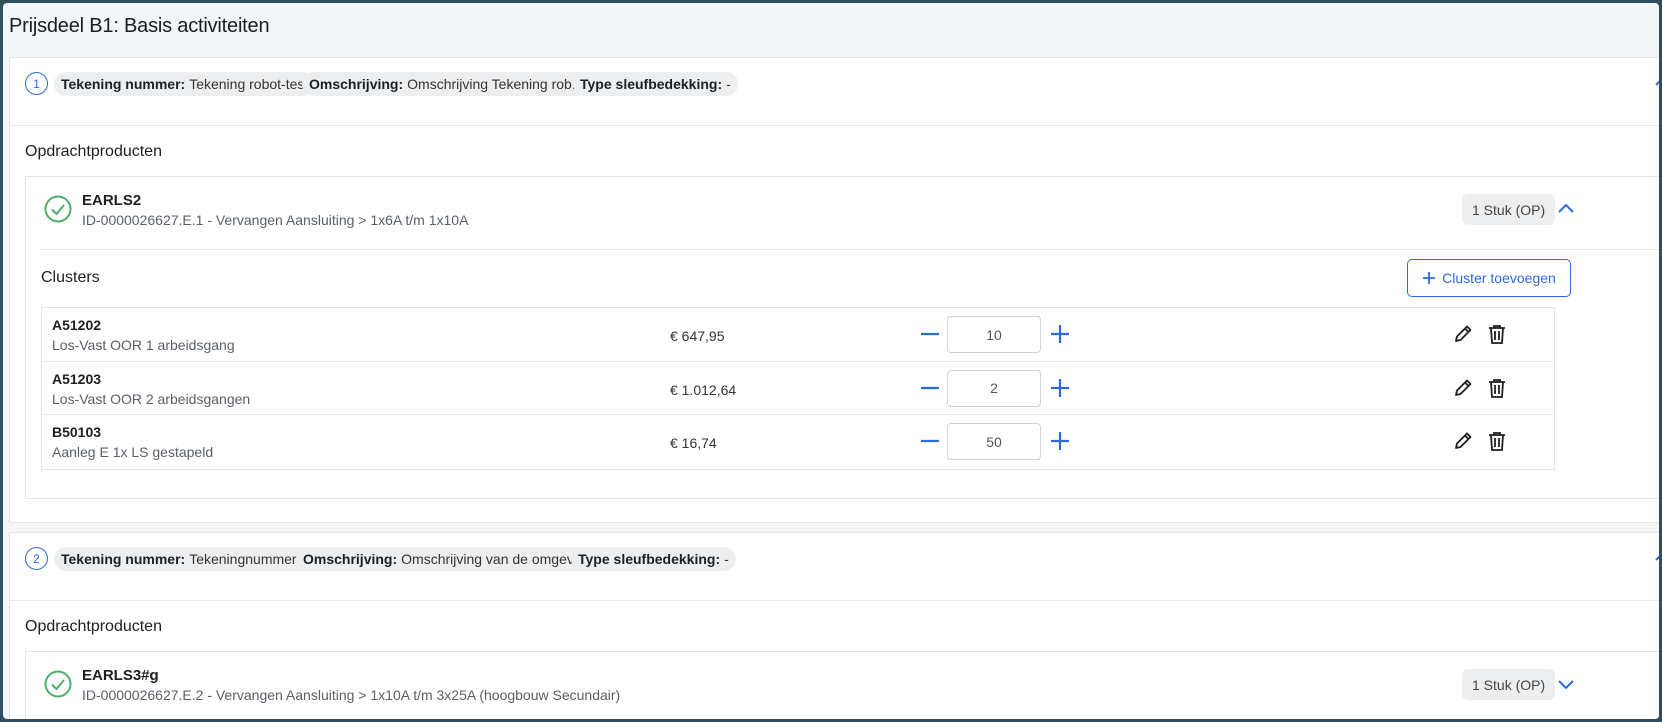 Image resolution: width=1662 pixels, height=722 pixels. Describe the element at coordinates (70, 277) in the screenshot. I see `clusters-title: Clusters` at that location.